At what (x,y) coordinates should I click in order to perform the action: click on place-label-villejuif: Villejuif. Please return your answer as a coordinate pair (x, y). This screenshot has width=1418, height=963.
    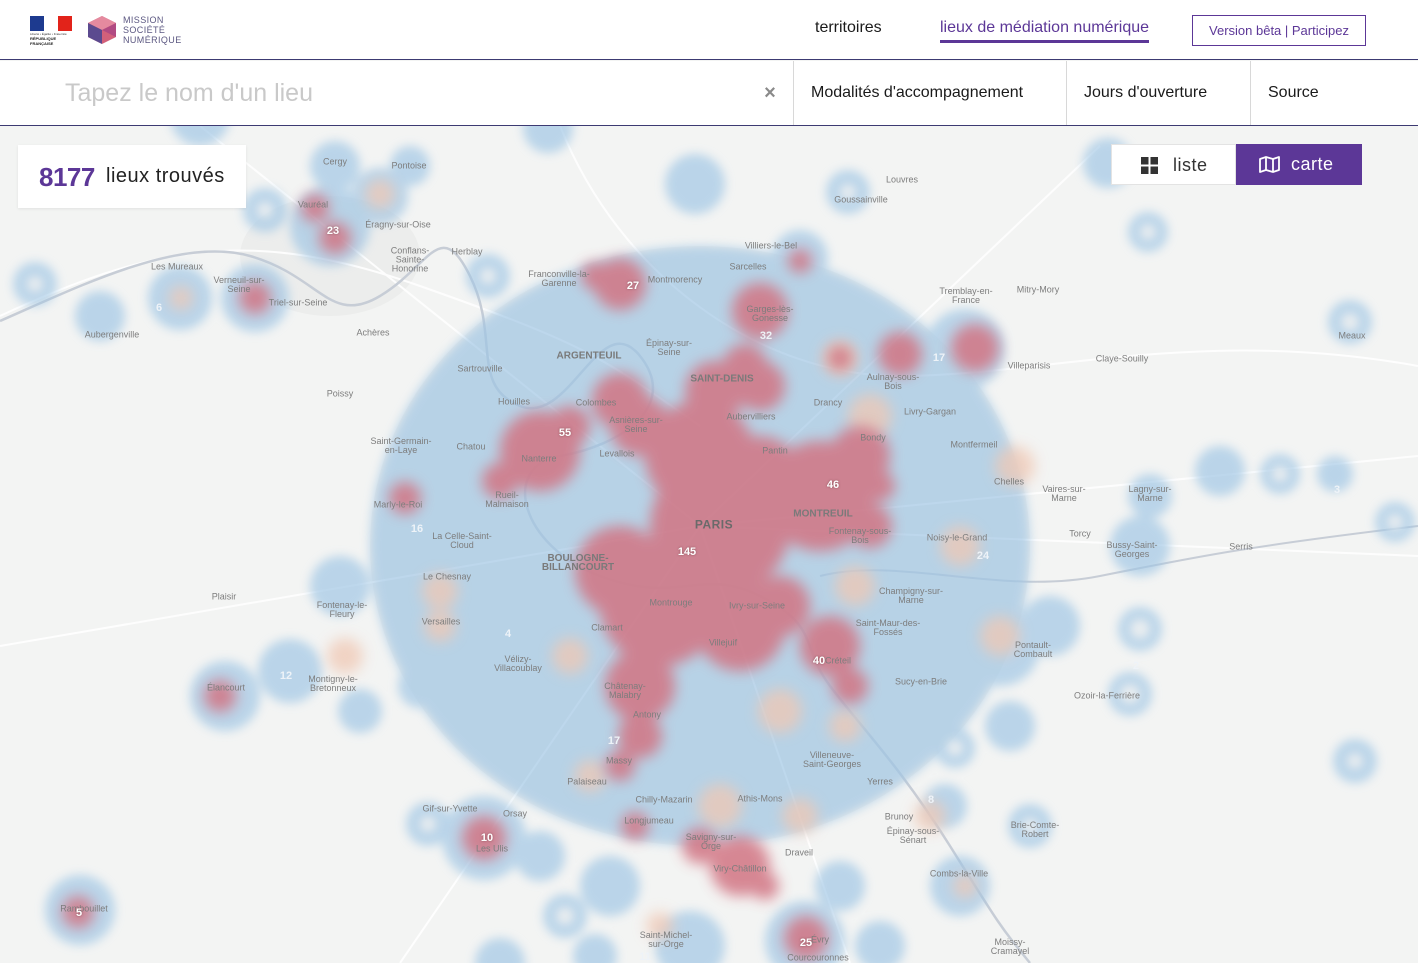
    Looking at the image, I should click on (723, 642).